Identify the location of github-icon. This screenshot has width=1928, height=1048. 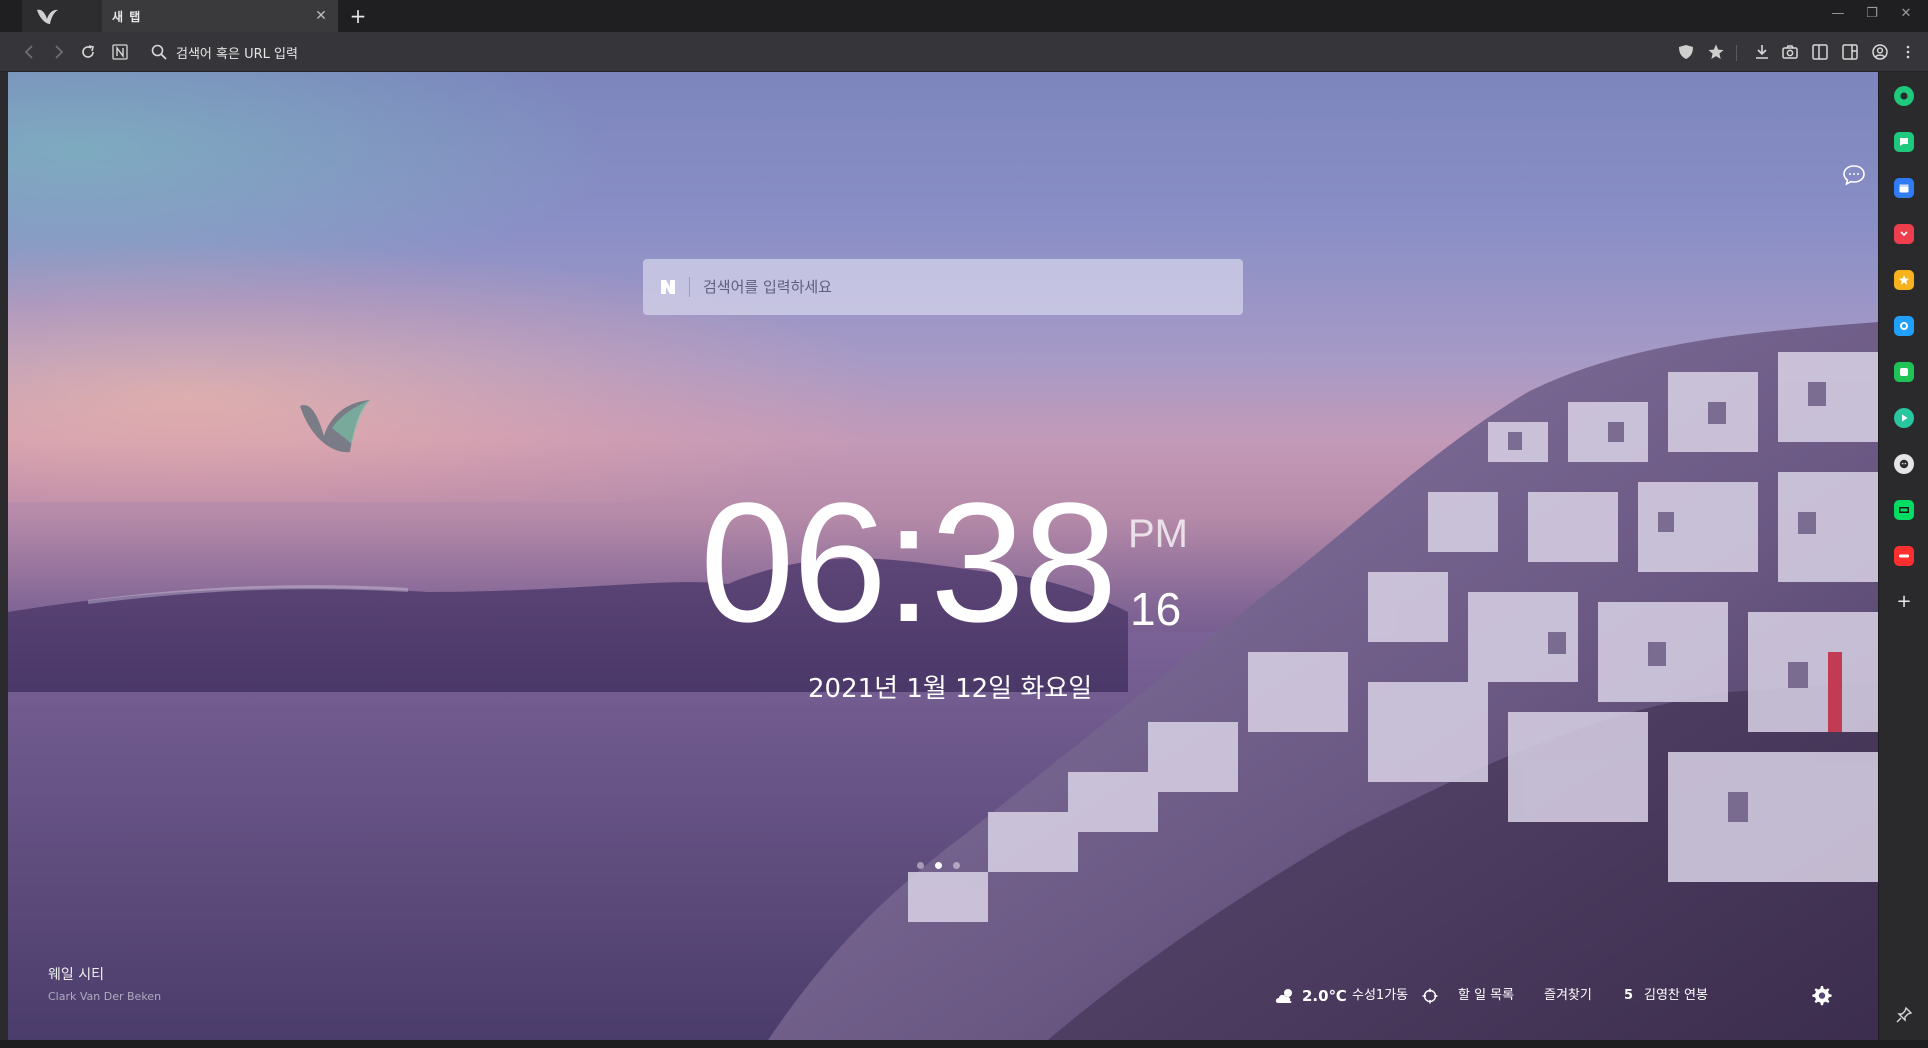
(1904, 464).